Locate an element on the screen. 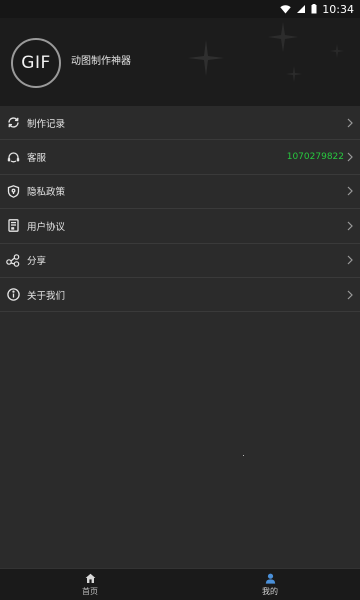  profile-header: GIF 动图制作神器 is located at coordinates (180, 62).